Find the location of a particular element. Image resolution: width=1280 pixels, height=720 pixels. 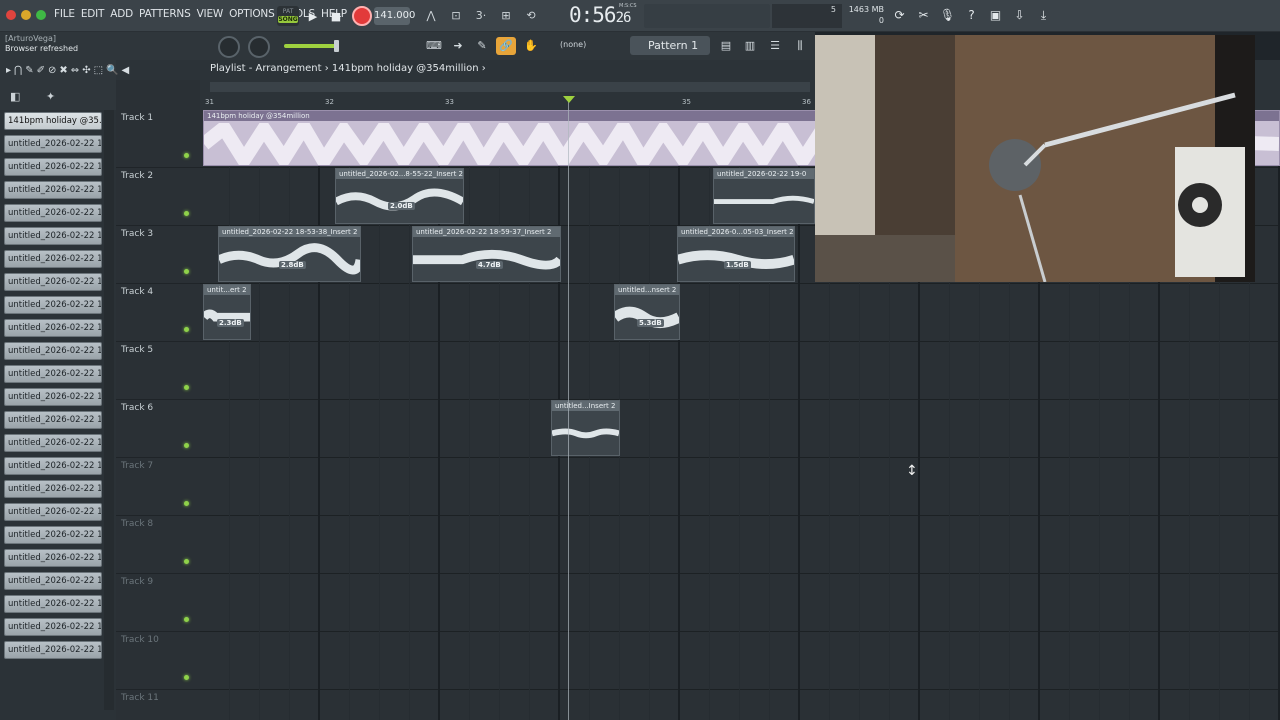

track-header: Track 6 is located at coordinates (158, 429).